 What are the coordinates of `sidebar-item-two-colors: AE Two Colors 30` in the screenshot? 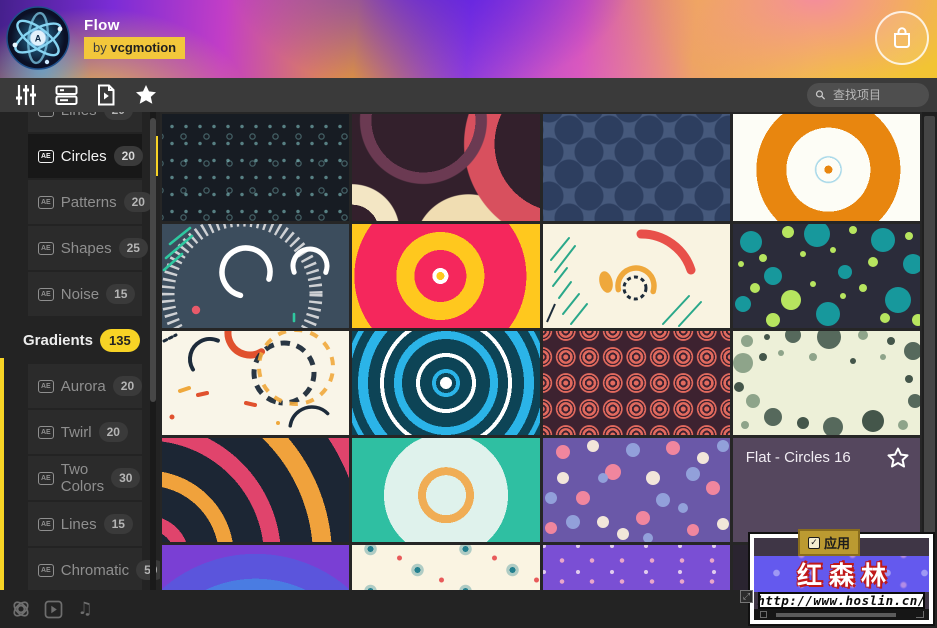 It's located at (85, 478).